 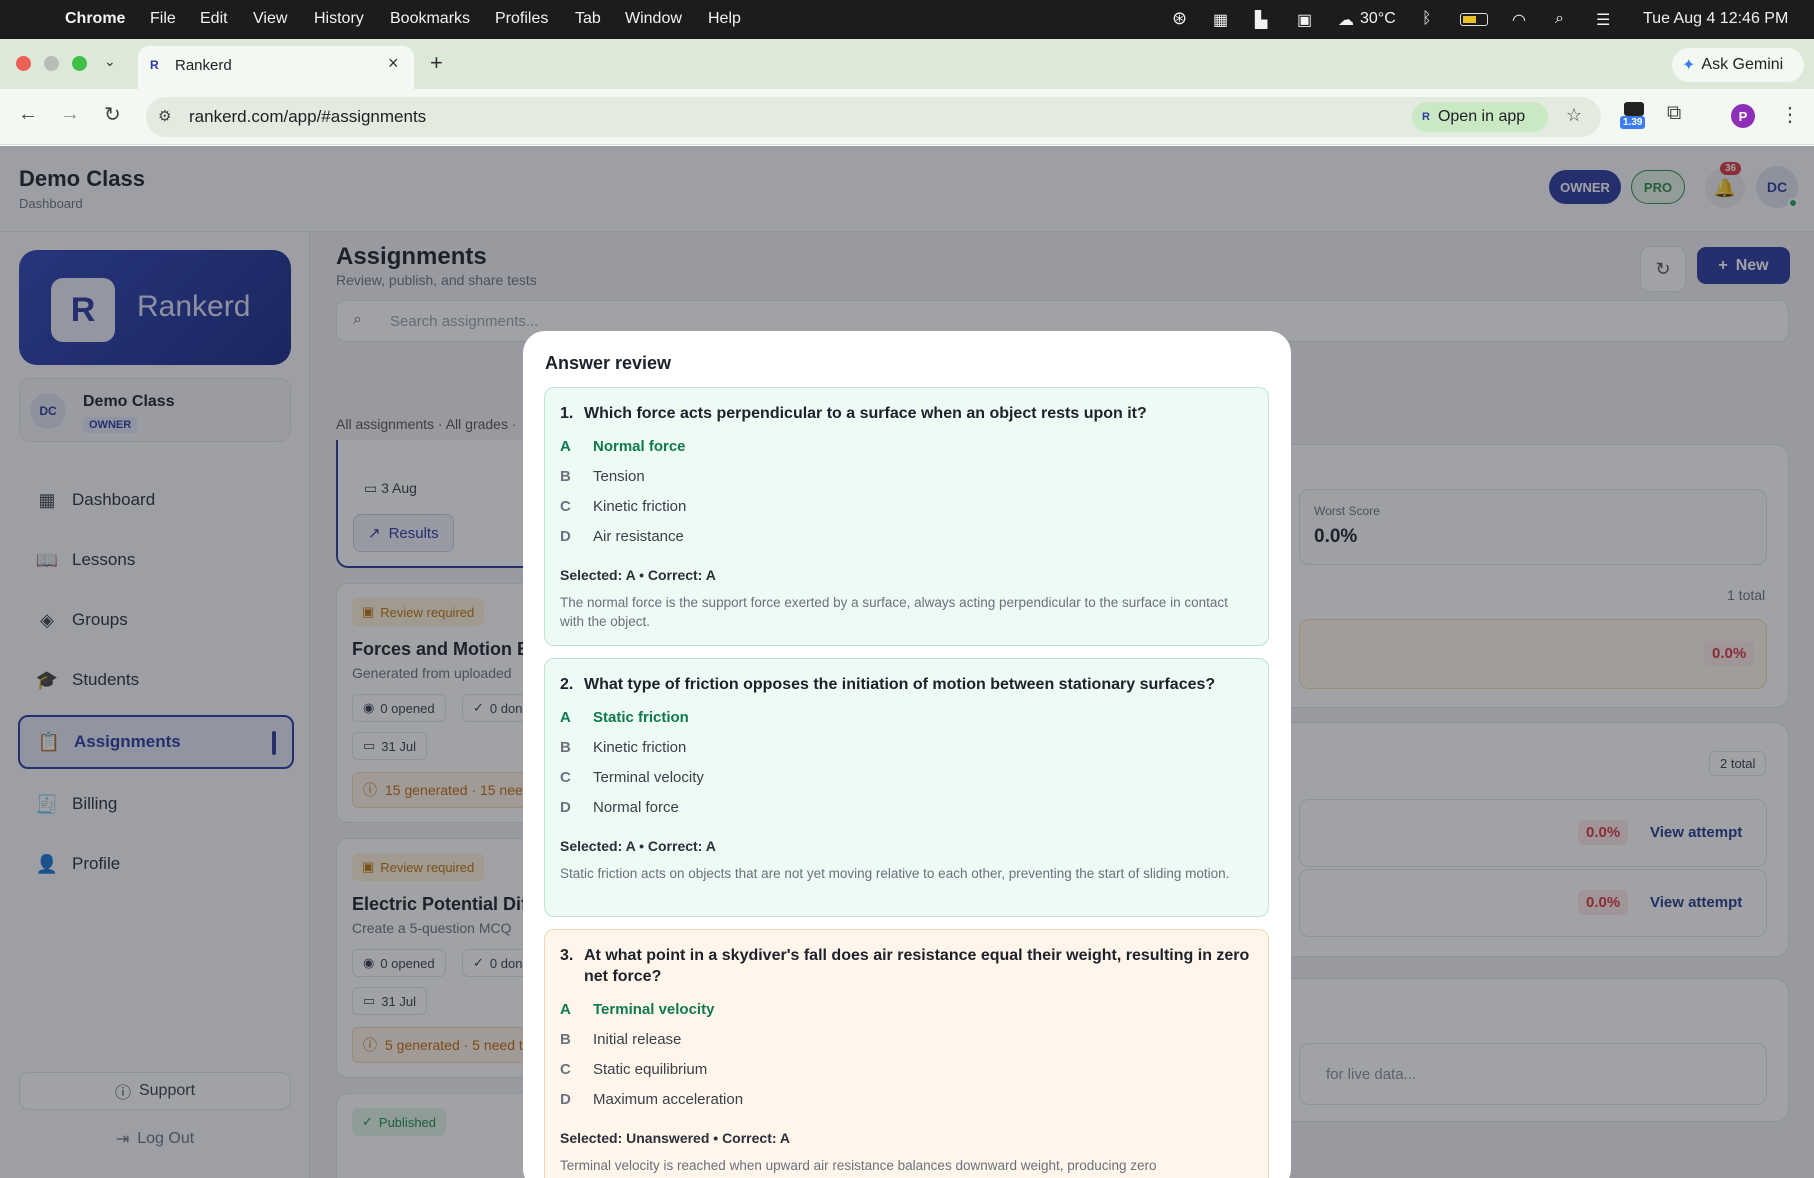 What do you see at coordinates (393, 63) in the screenshot?
I see `tab-close-icon: ×` at bounding box center [393, 63].